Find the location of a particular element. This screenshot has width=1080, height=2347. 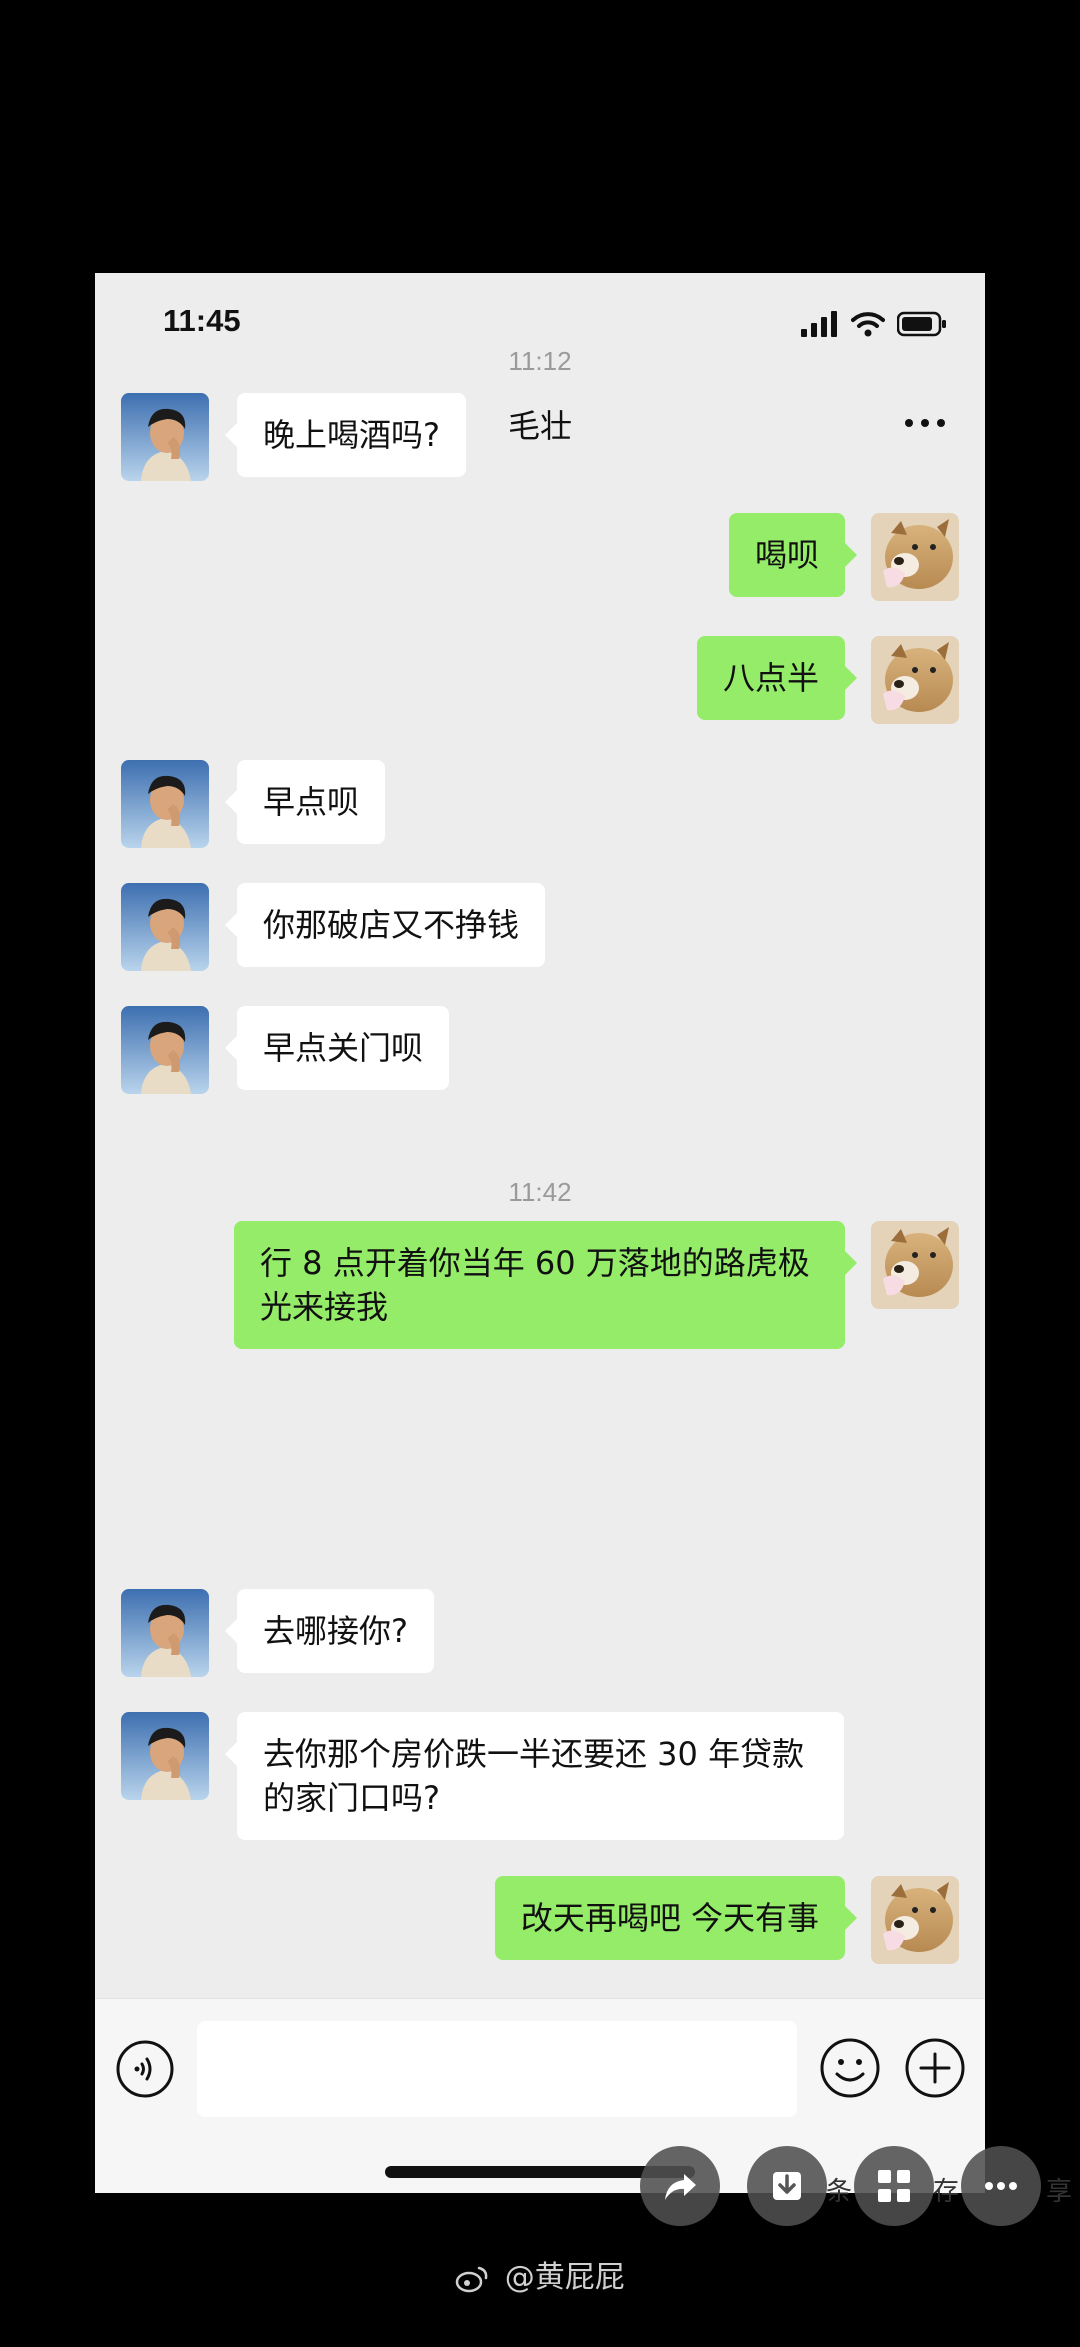

message-input is located at coordinates (497, 2069).